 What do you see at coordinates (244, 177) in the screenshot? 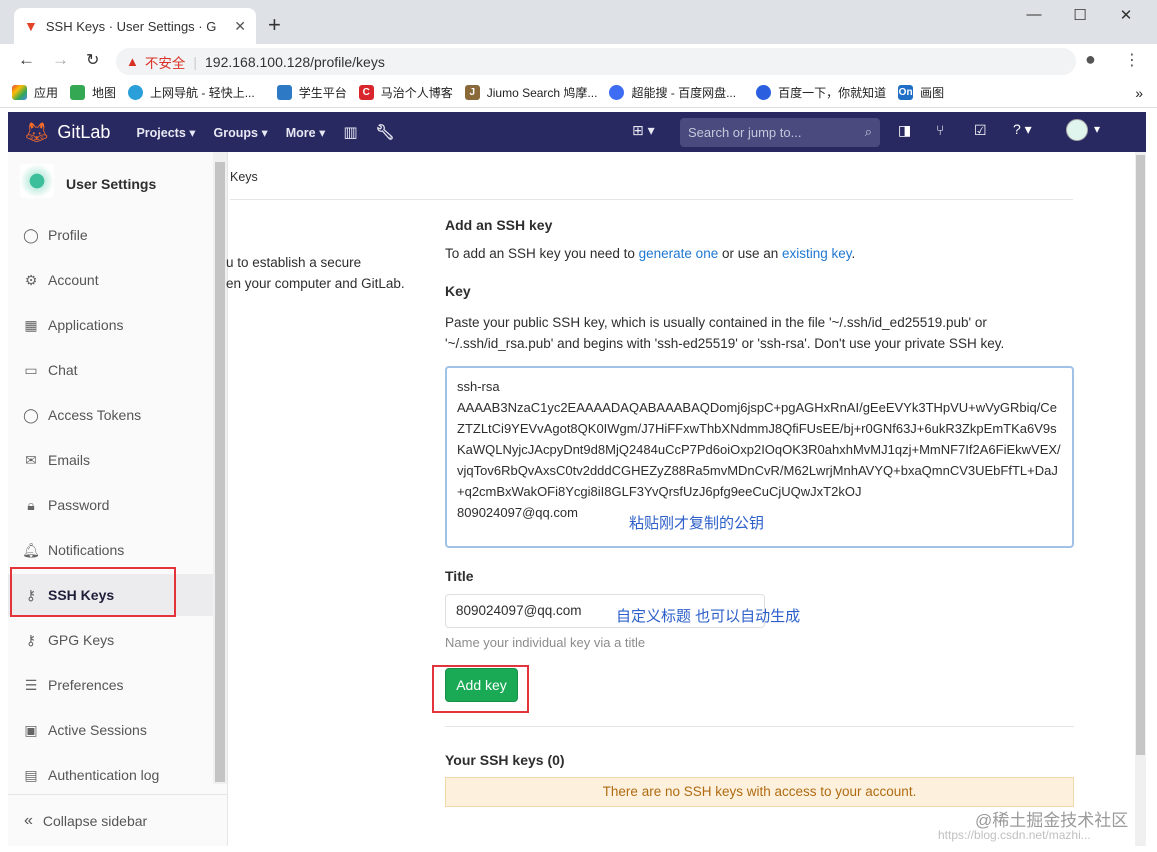
I see `breadcrumb: Keys` at bounding box center [244, 177].